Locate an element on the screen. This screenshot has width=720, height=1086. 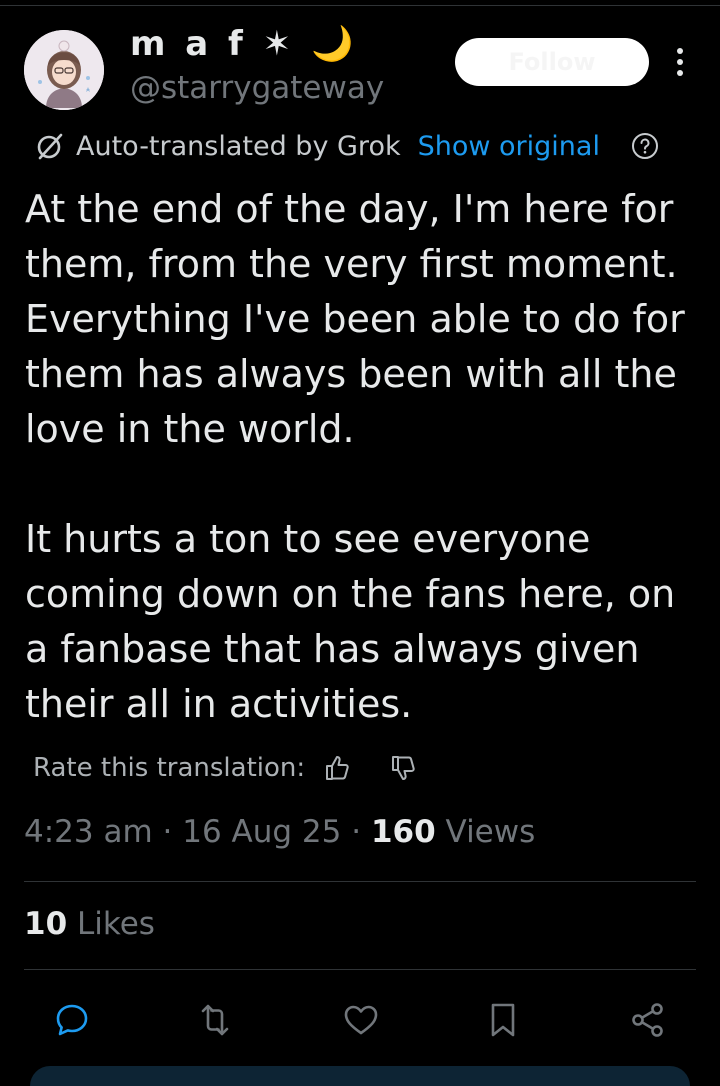
rate-translation-row: Rate this translation: is located at coordinates (226, 768).